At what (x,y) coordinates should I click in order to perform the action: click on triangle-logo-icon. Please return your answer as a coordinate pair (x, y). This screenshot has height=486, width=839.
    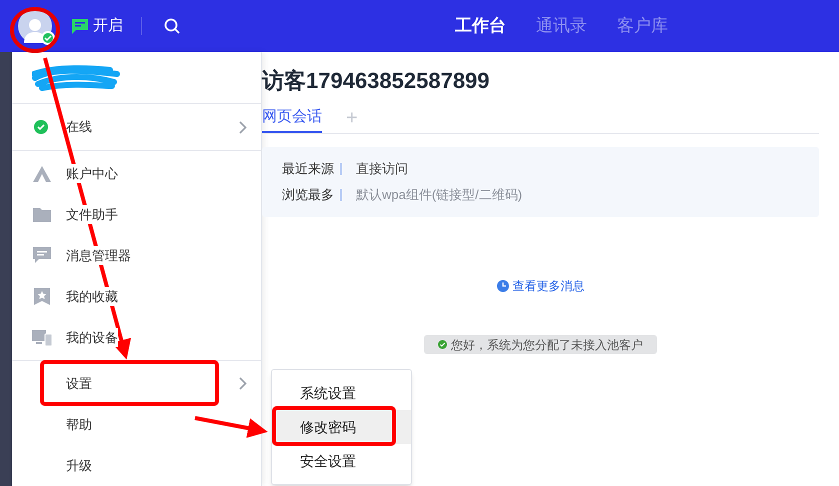
    Looking at the image, I should click on (42, 174).